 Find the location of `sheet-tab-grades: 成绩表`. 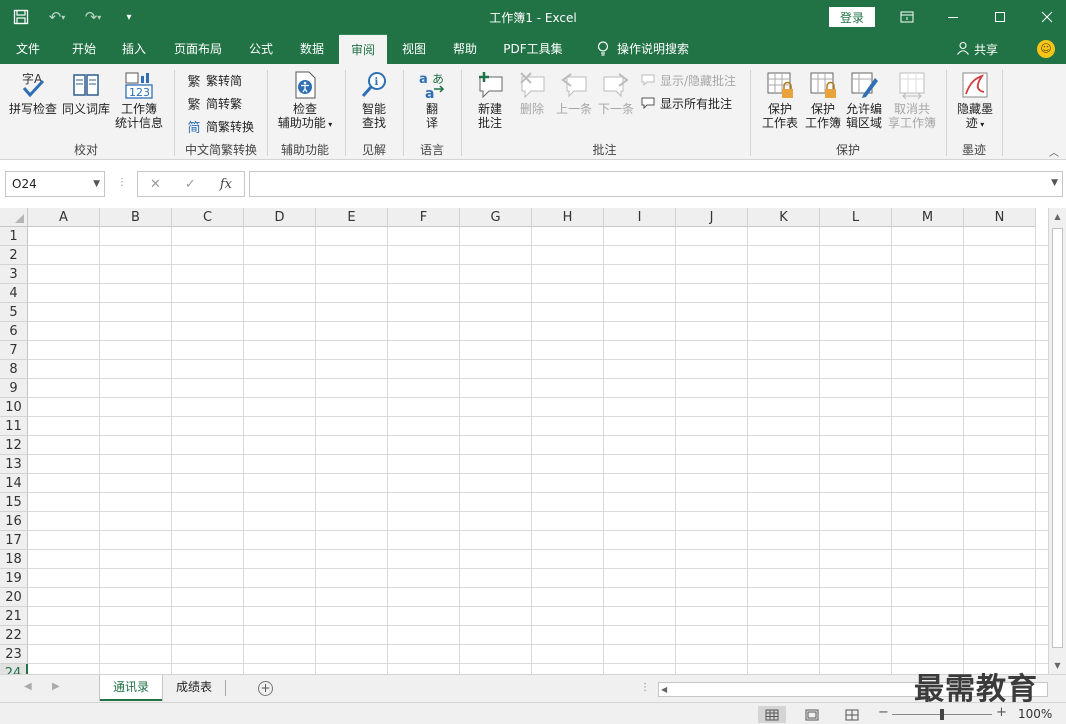

sheet-tab-grades: 成绩表 is located at coordinates (194, 688).